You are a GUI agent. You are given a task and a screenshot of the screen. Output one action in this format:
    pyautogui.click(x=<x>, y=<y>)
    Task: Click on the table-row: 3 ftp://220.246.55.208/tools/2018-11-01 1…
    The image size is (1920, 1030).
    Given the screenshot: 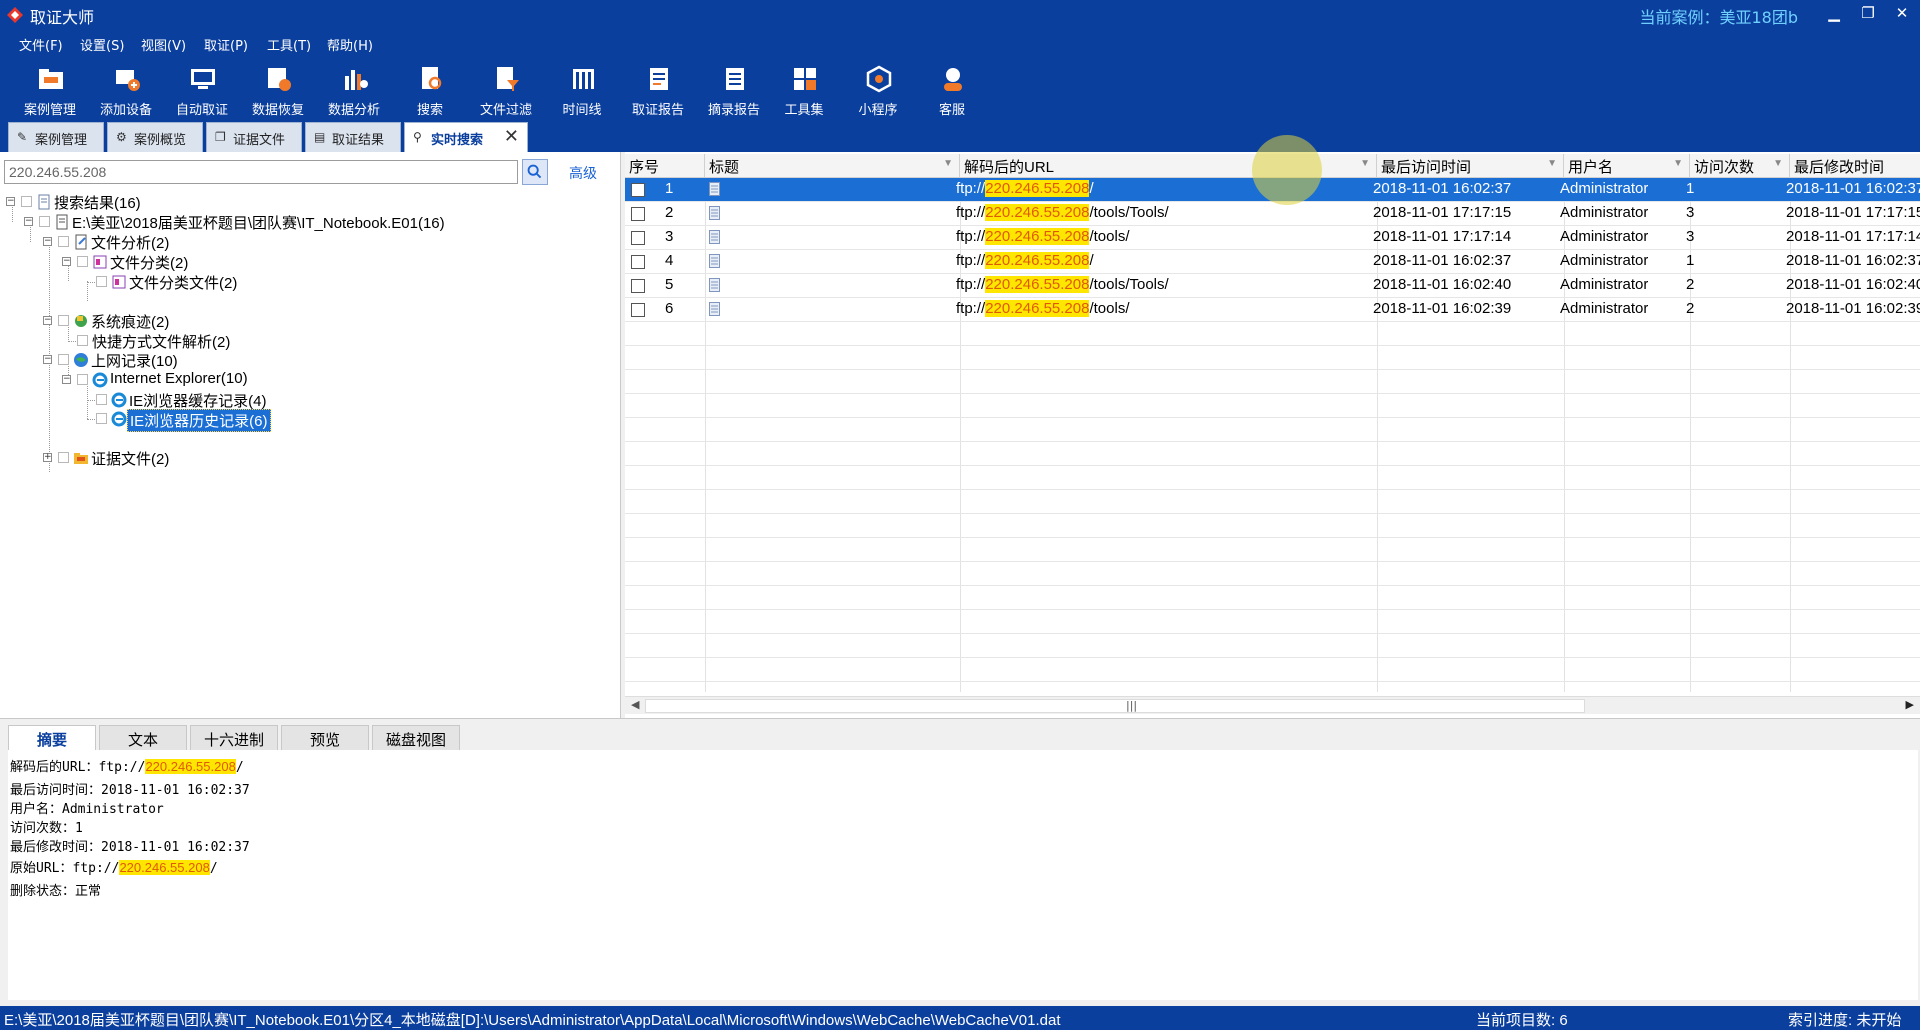 What is the action you would take?
    pyautogui.click(x=1272, y=238)
    